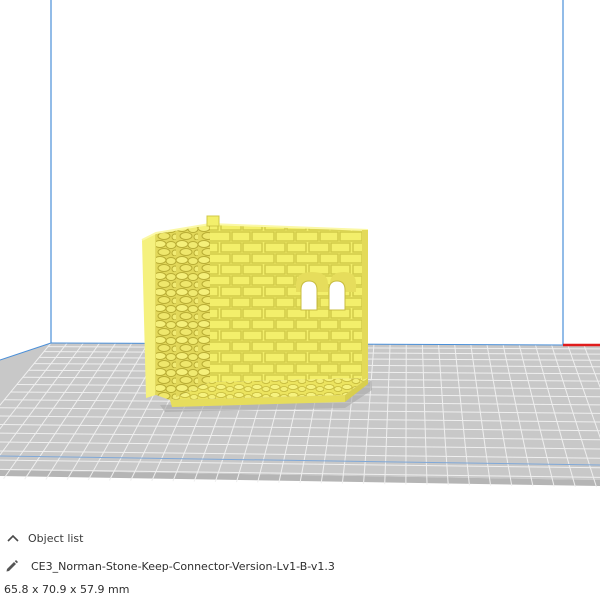 Image resolution: width=600 pixels, height=602 pixels. Describe the element at coordinates (56, 538) in the screenshot. I see `object-list-label: Object list` at that location.